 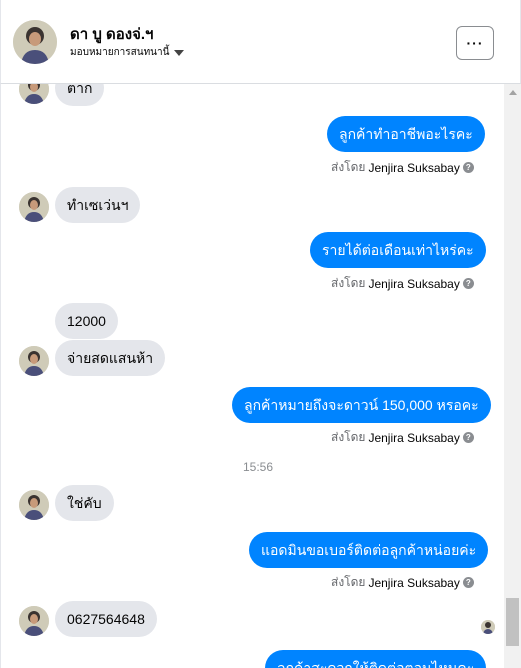 I want to click on more-options-button: ···, so click(x=475, y=43).